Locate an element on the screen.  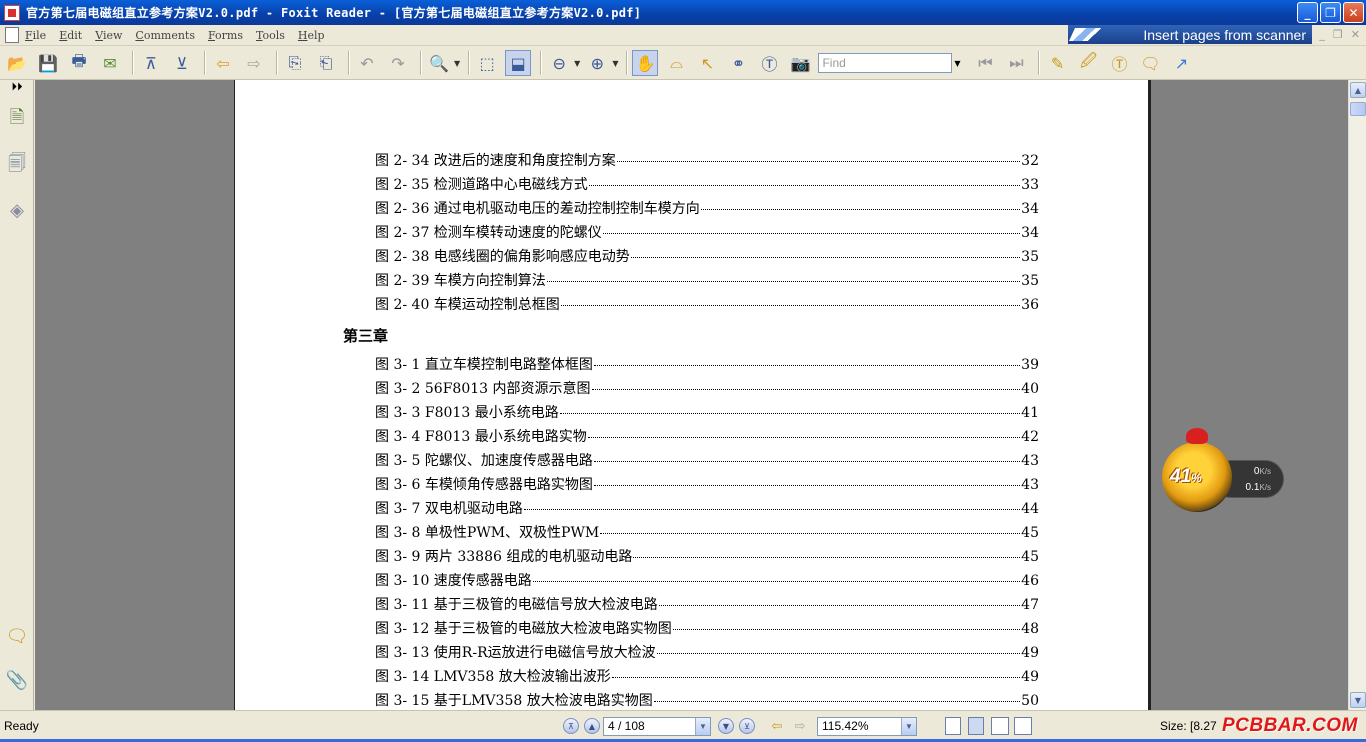
close-button: ✕ is located at coordinates (1353, 12).